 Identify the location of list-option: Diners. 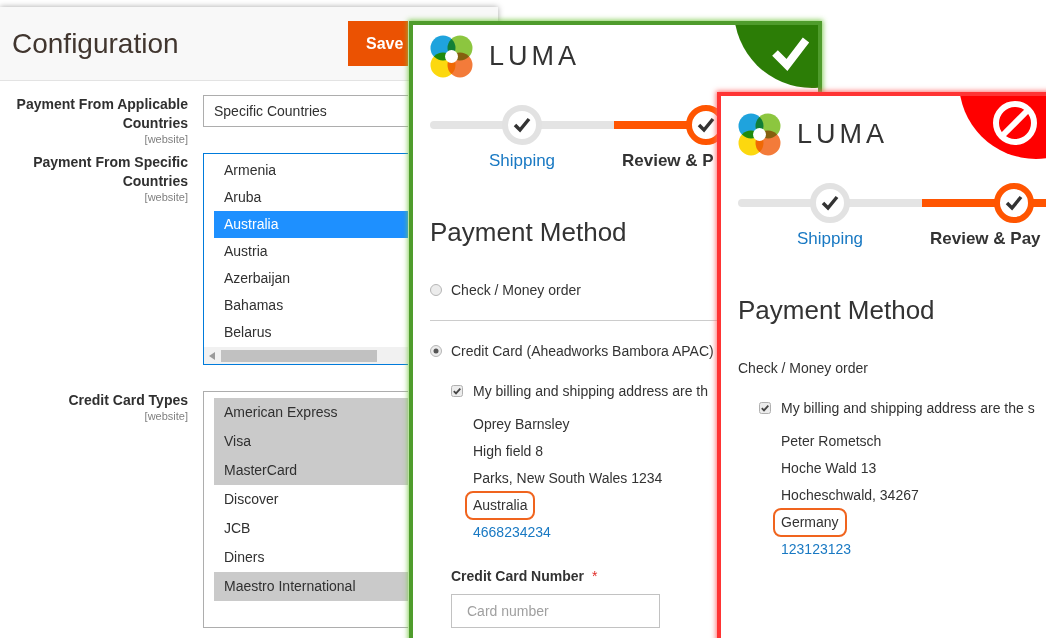
(311, 557).